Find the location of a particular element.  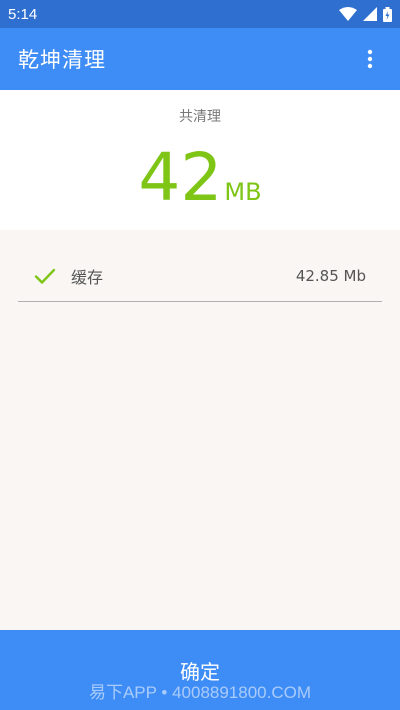

wifi-icon is located at coordinates (348, 14).